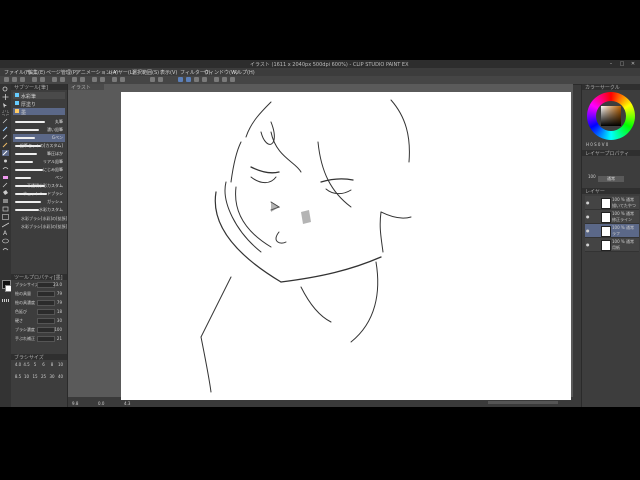 The height and width of the screenshot is (480, 640). Describe the element at coordinates (62, 79) in the screenshot. I see `transform-icon` at that location.